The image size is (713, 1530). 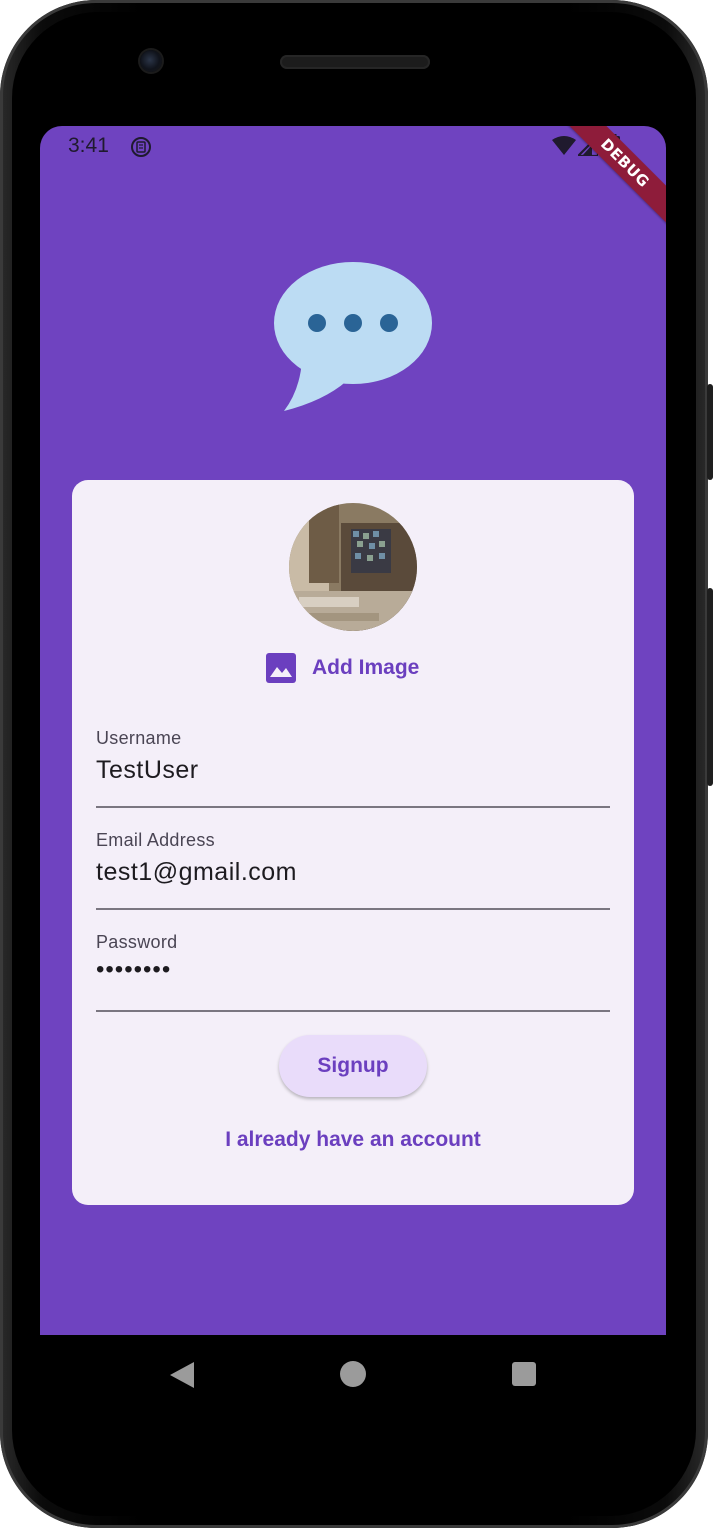 What do you see at coordinates (353, 1374) in the screenshot?
I see `home-icon` at bounding box center [353, 1374].